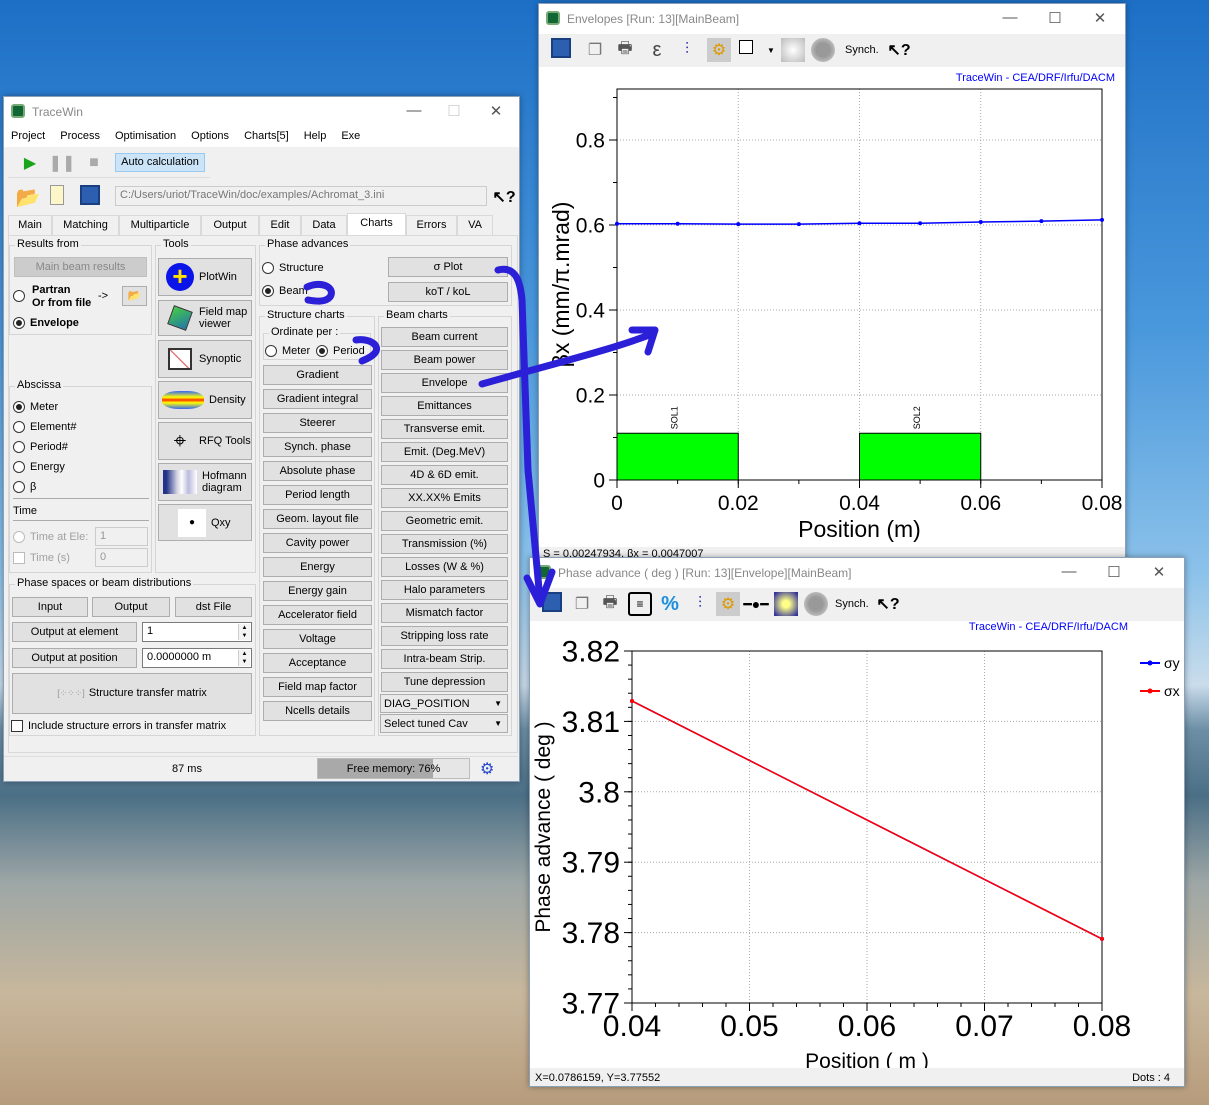 The width and height of the screenshot is (1209, 1105). What do you see at coordinates (657, 50) in the screenshot?
I see `emittance-epsilon-icon: ε` at bounding box center [657, 50].